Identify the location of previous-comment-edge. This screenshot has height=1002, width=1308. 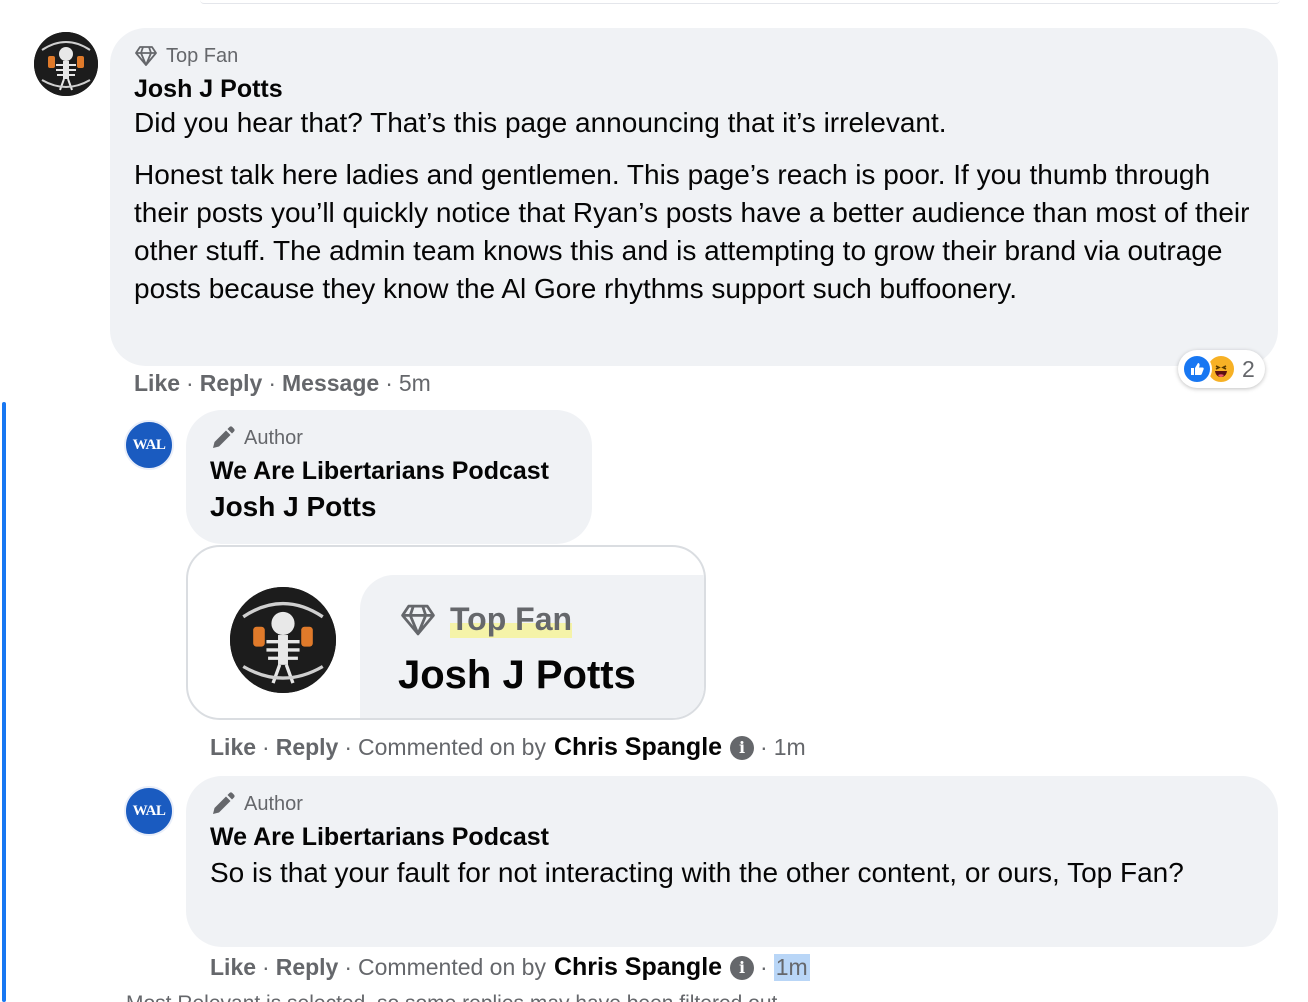
(740, 2).